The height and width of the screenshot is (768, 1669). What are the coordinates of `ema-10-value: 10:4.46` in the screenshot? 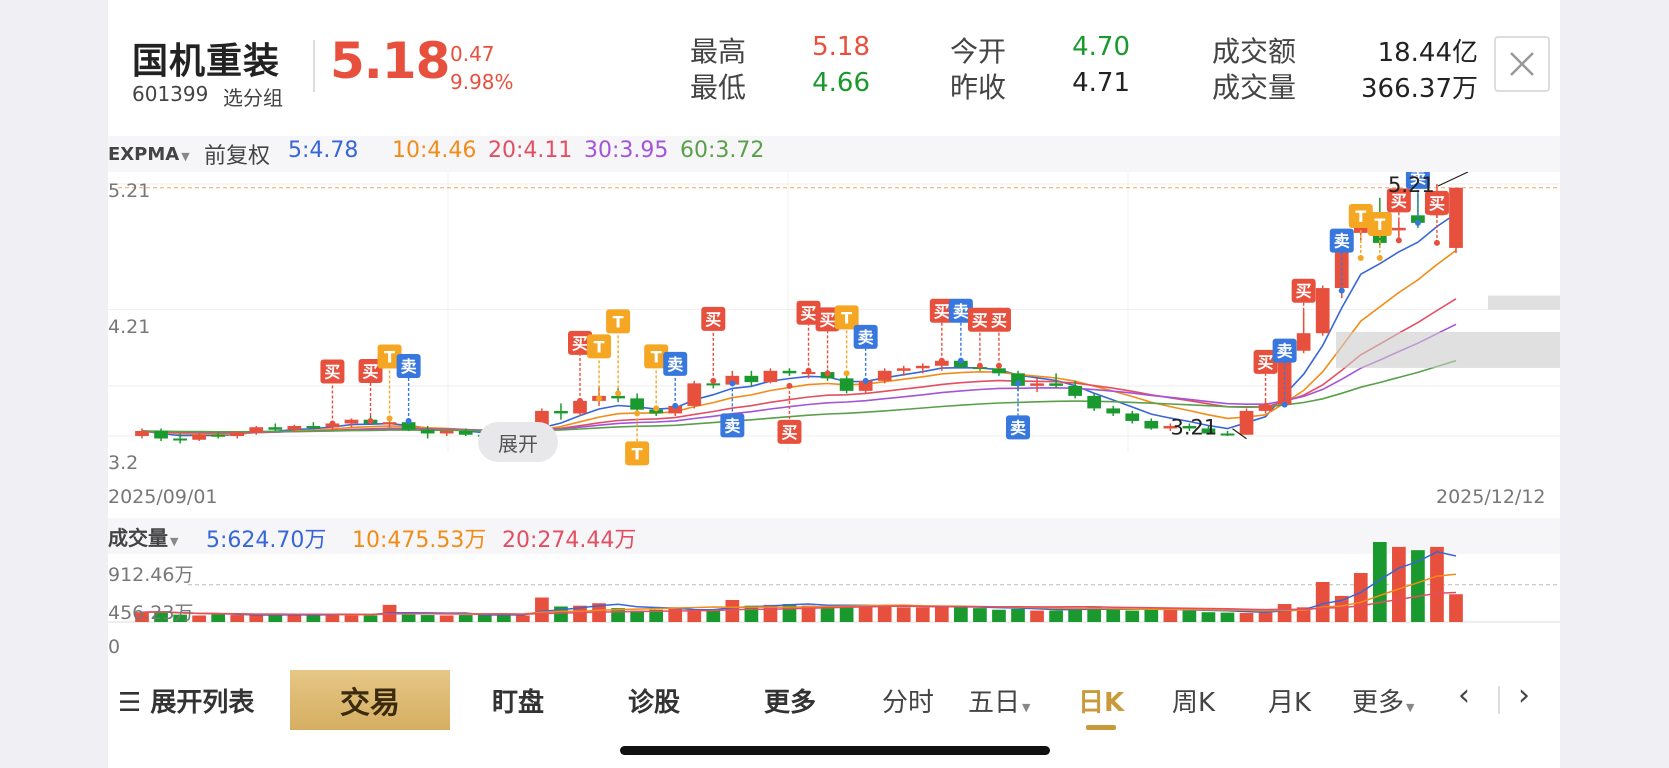 It's located at (434, 150).